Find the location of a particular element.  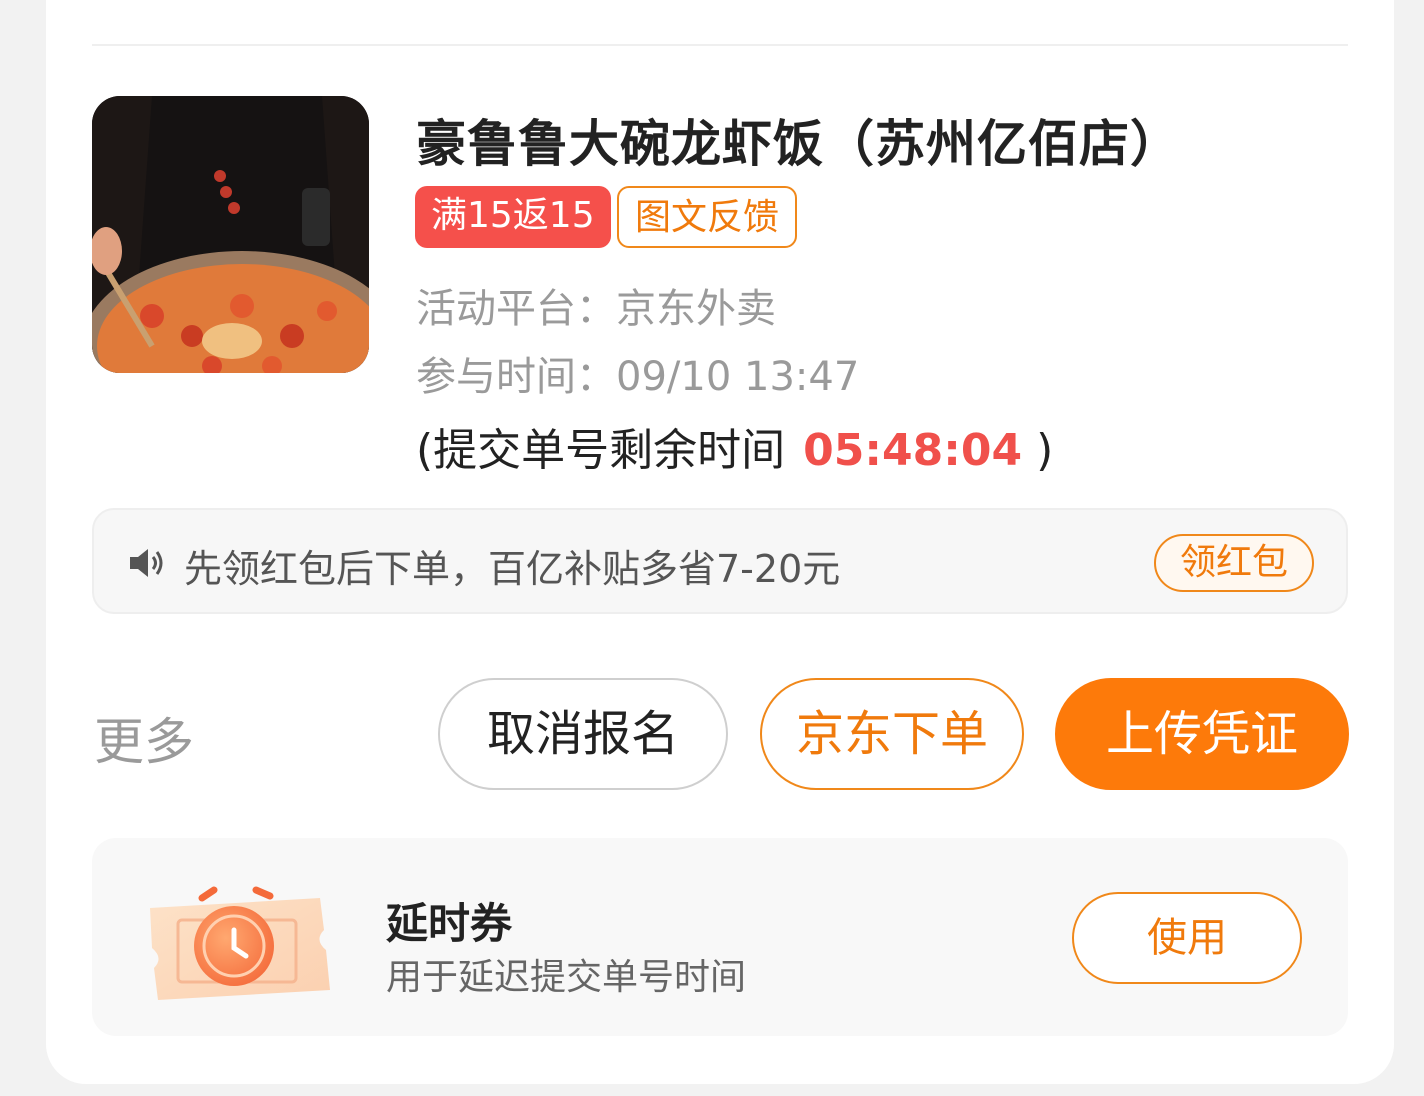

more-button: 更多 is located at coordinates (144, 738).